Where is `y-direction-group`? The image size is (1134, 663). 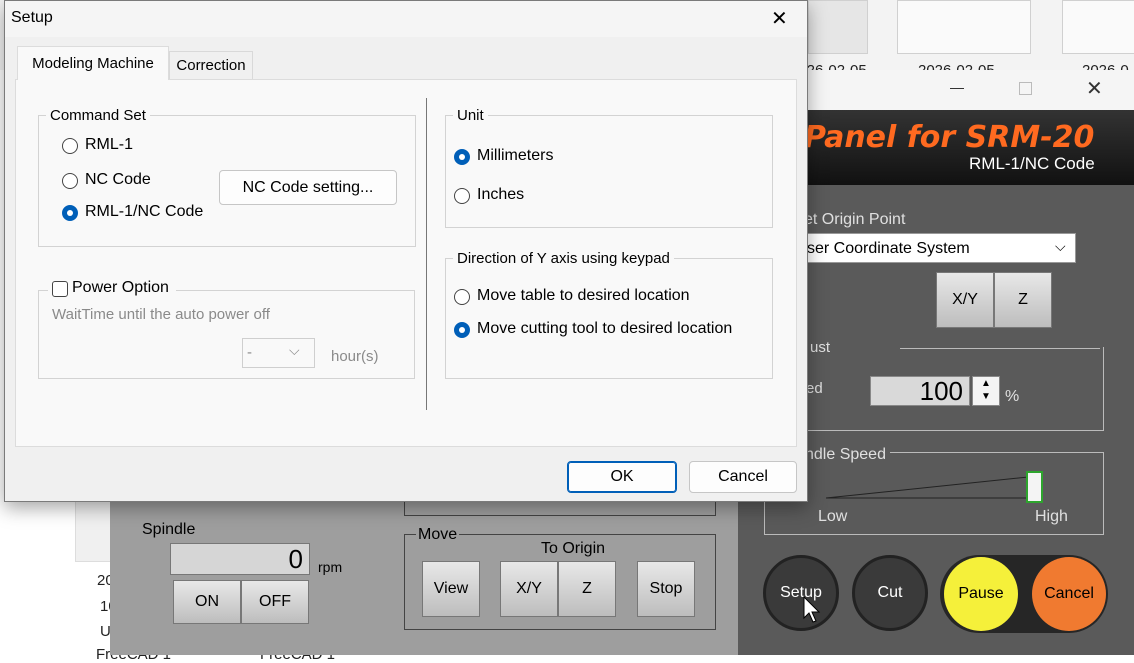 y-direction-group is located at coordinates (609, 318).